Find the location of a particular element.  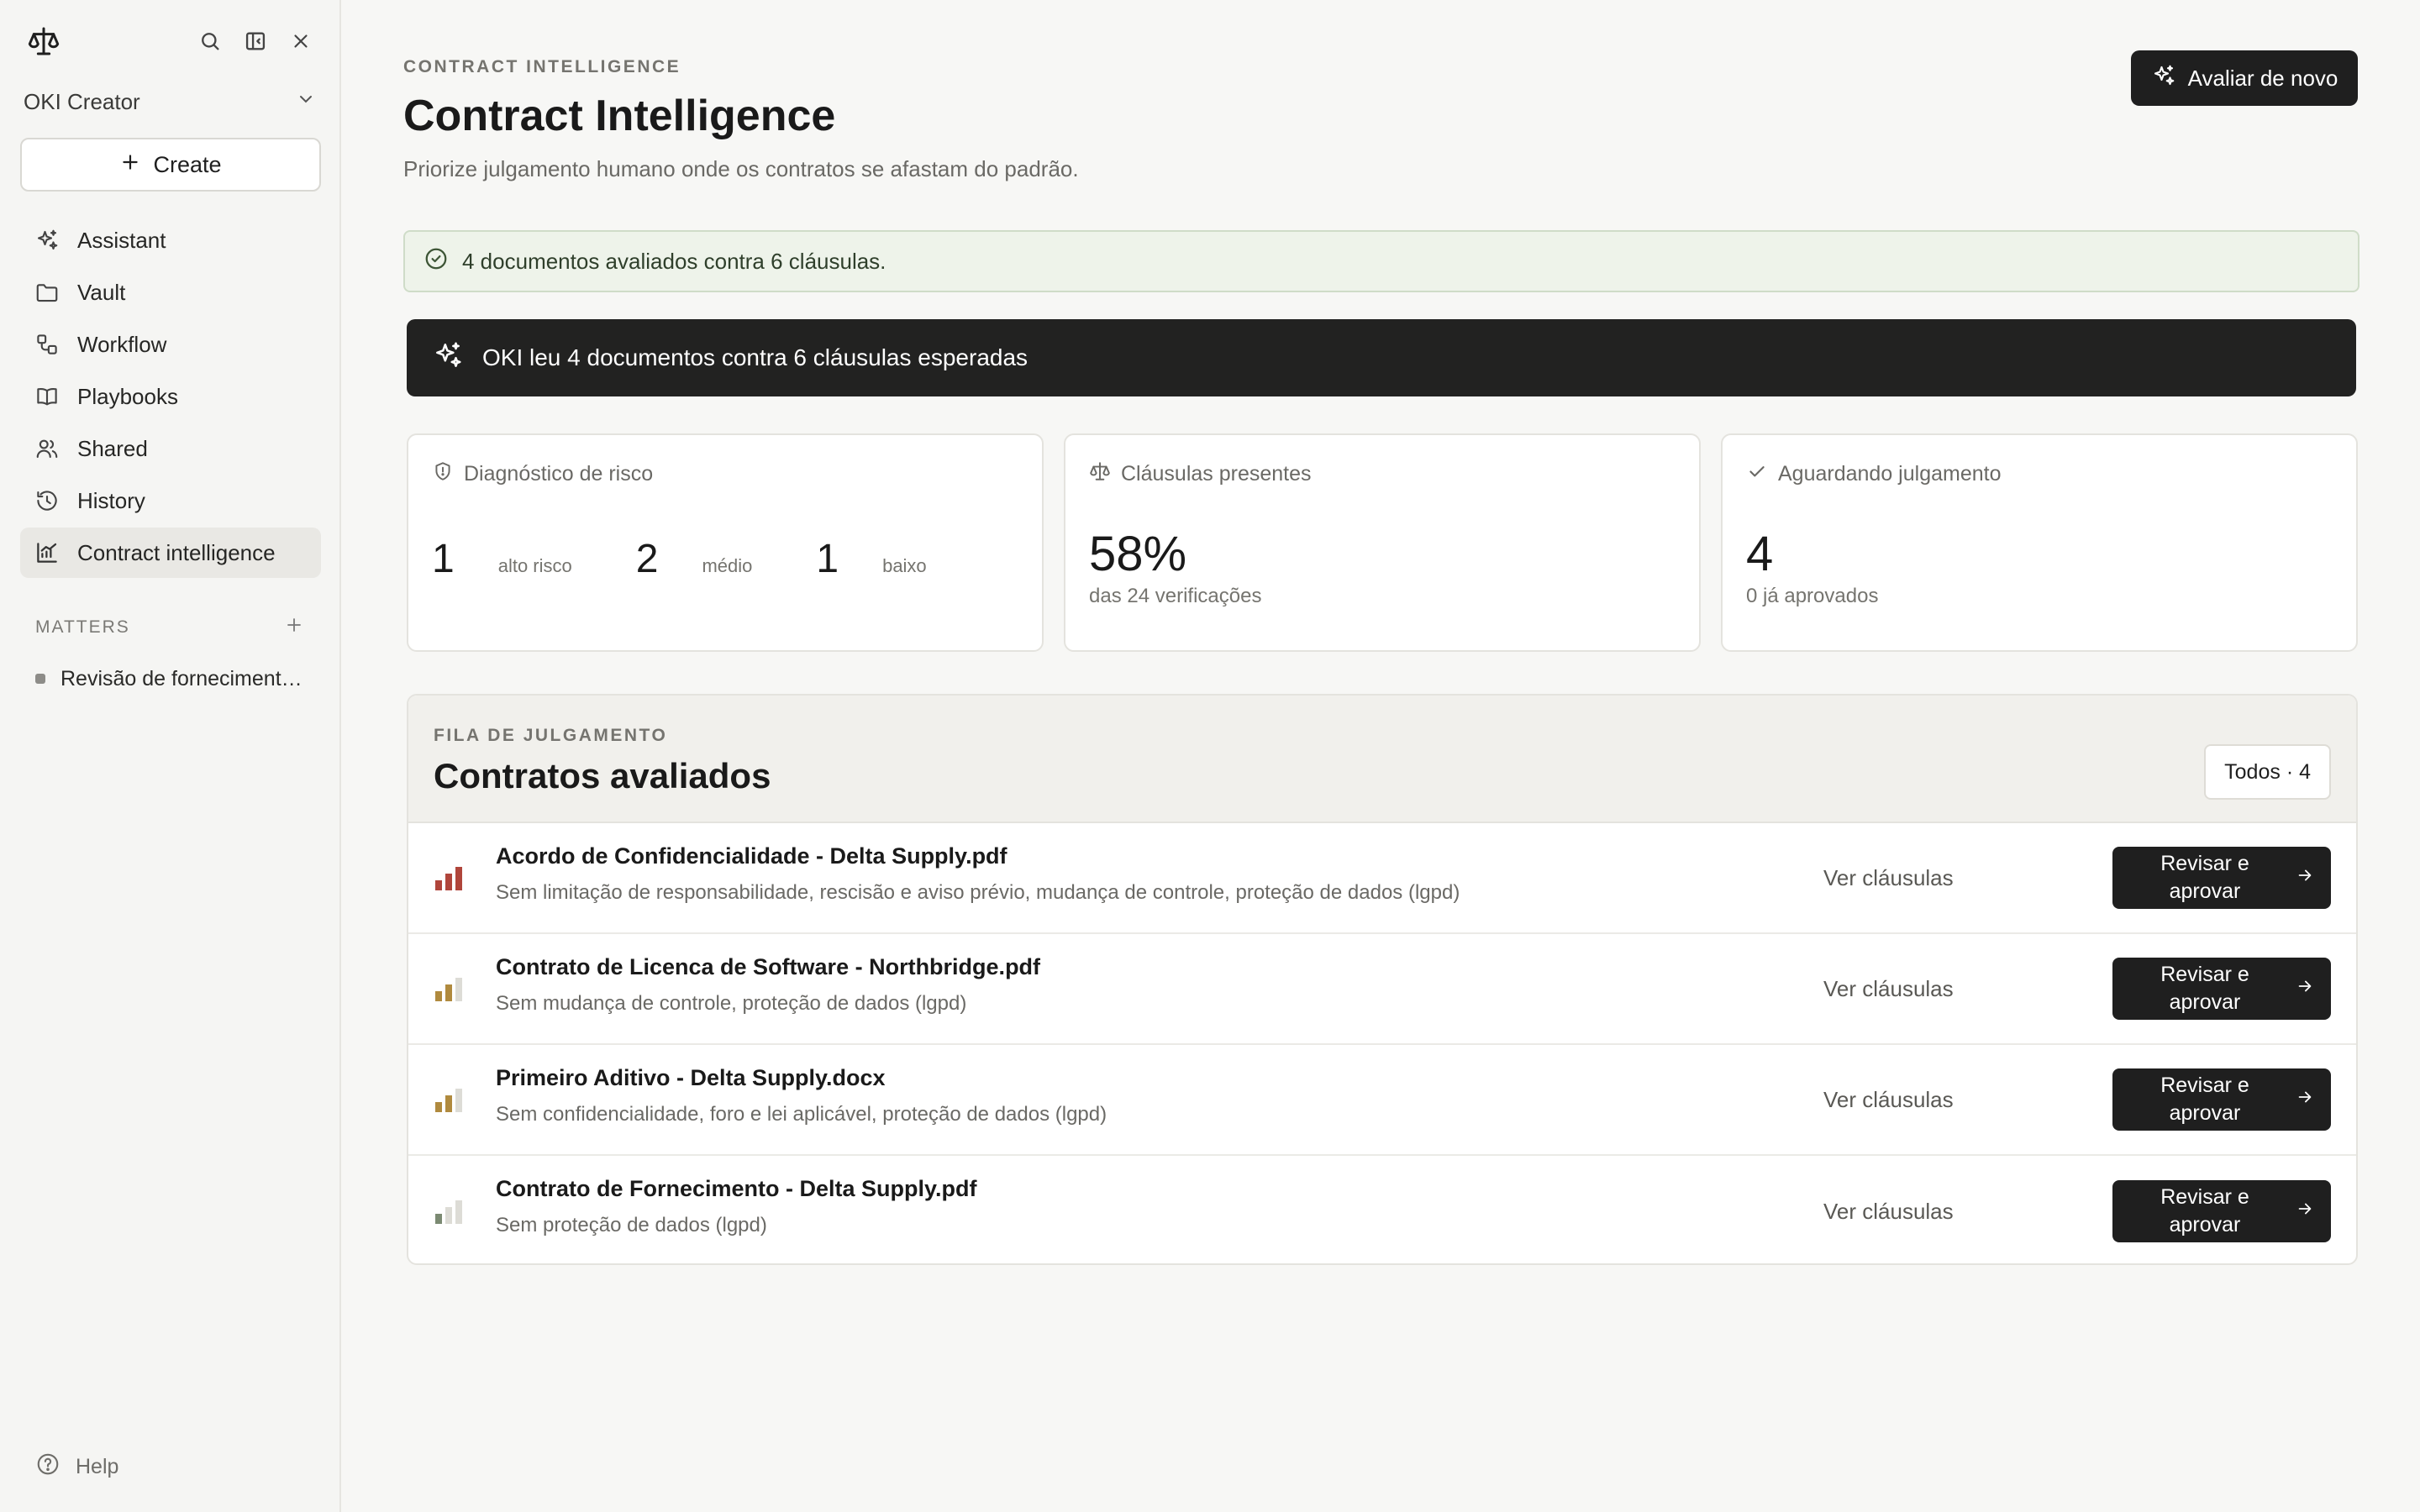

chart-icon is located at coordinates (47, 552).